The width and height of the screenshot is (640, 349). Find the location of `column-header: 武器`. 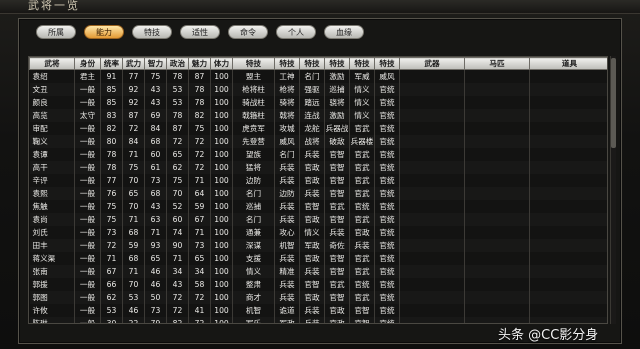

column-header: 武器 is located at coordinates (432, 63).